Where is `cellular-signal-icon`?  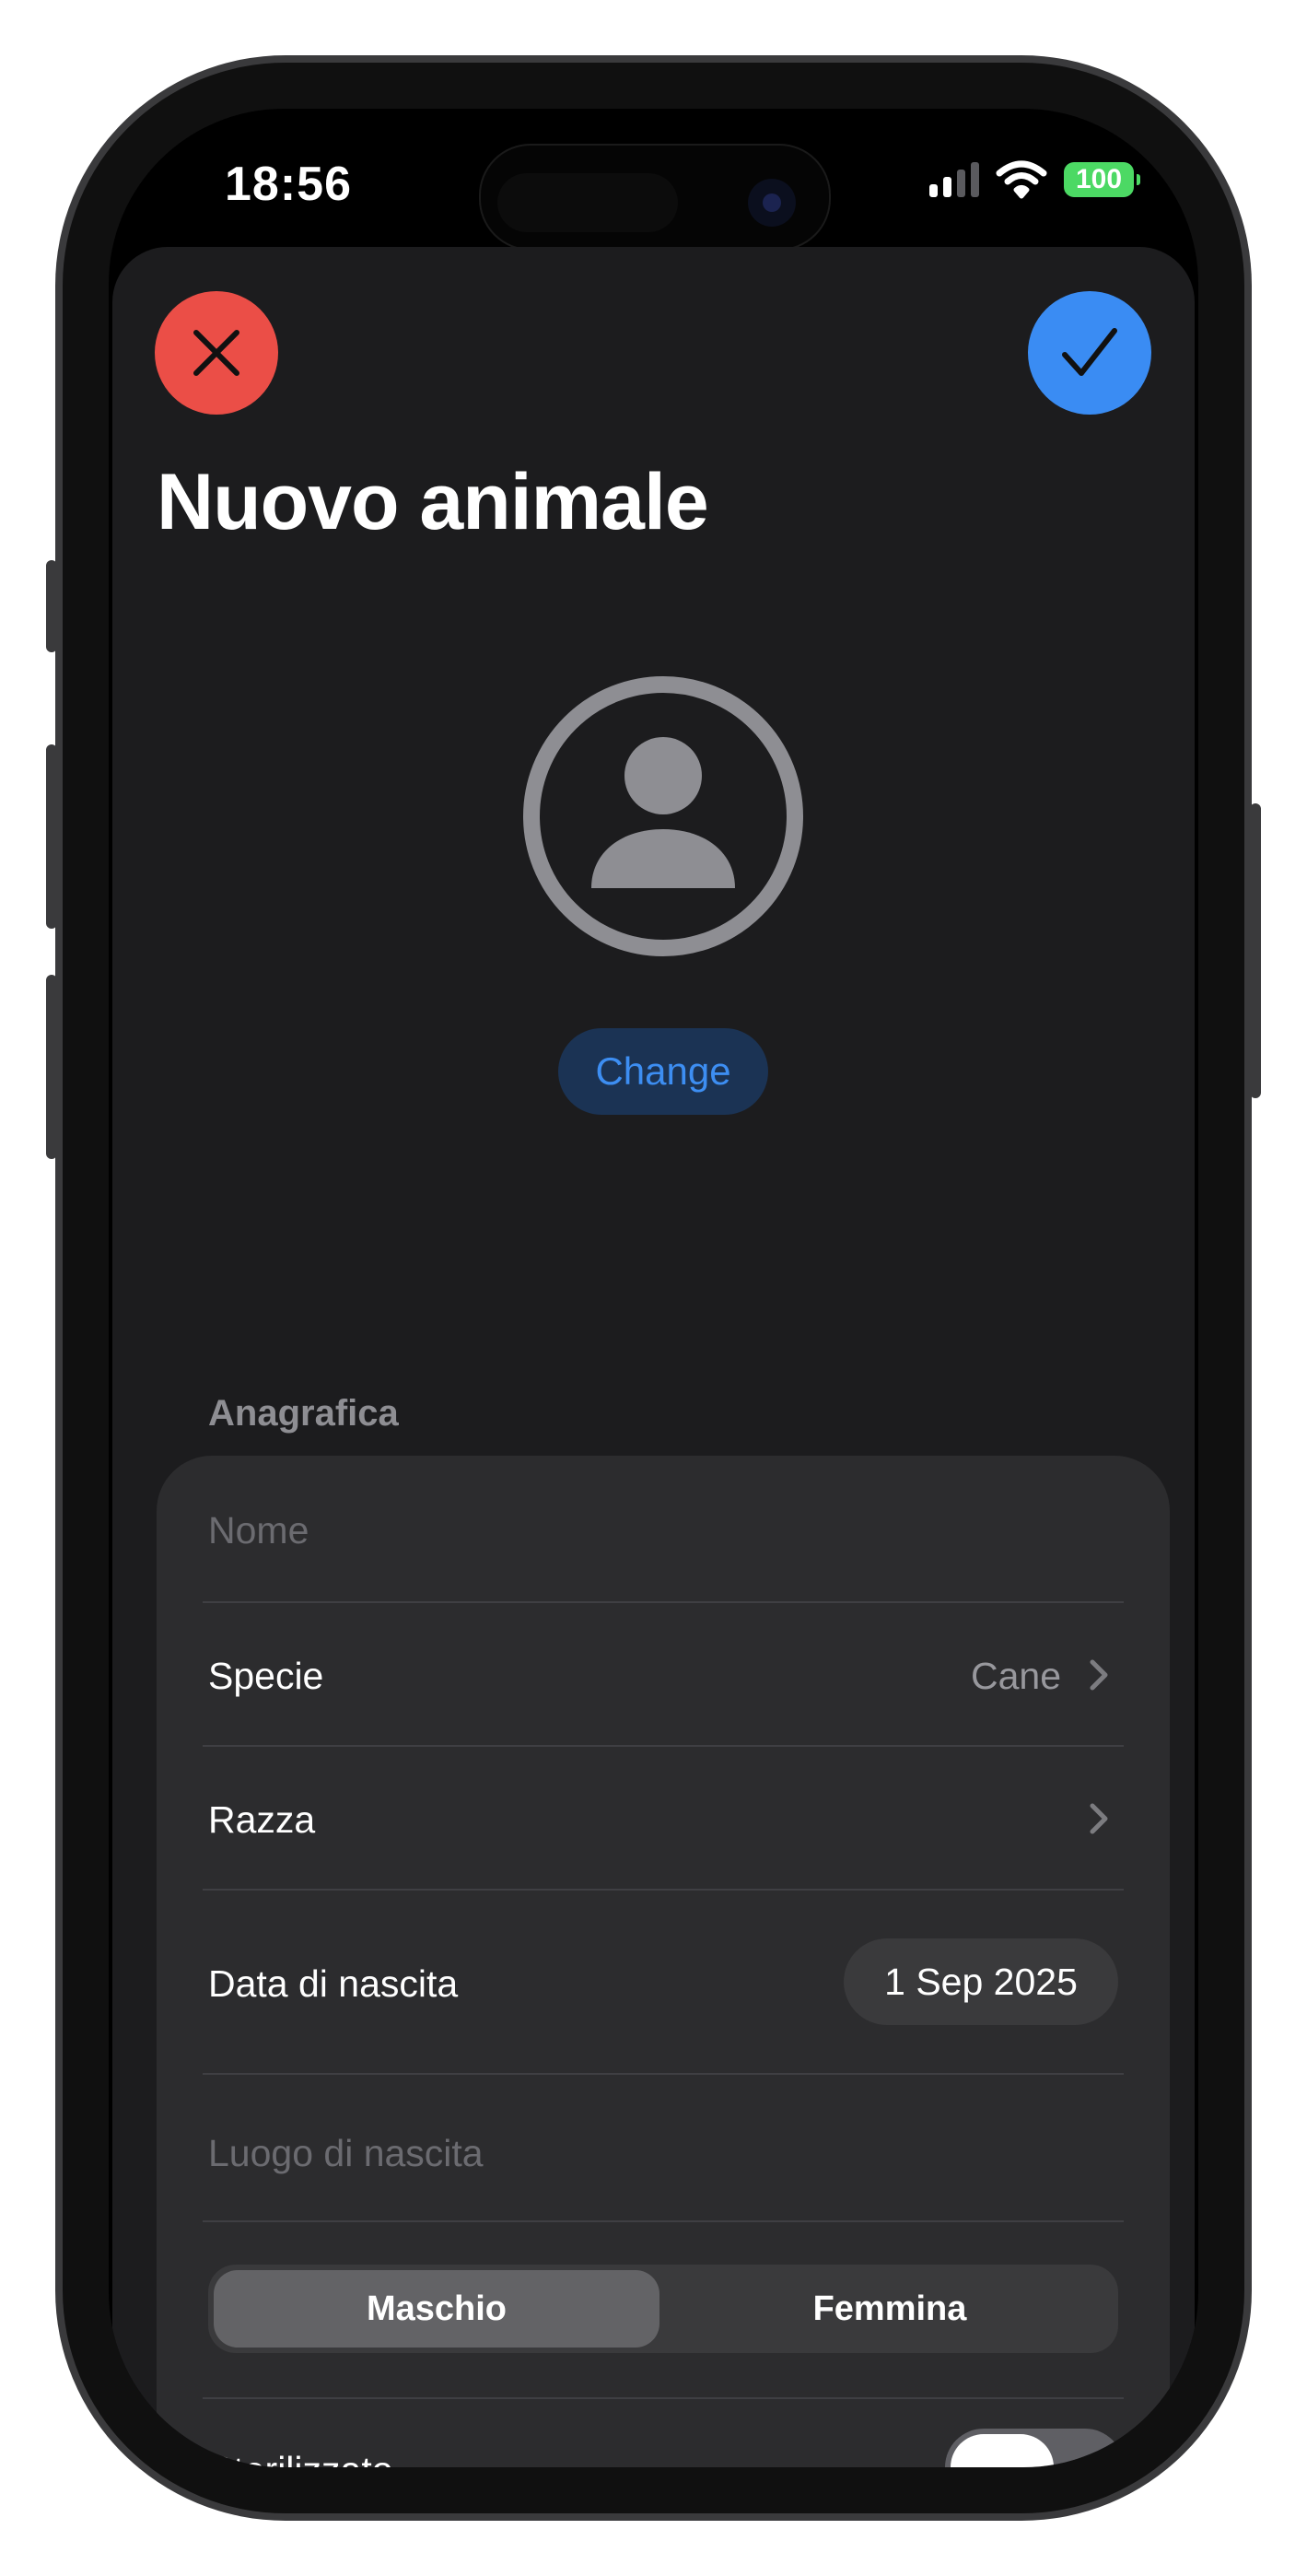 cellular-signal-icon is located at coordinates (954, 179).